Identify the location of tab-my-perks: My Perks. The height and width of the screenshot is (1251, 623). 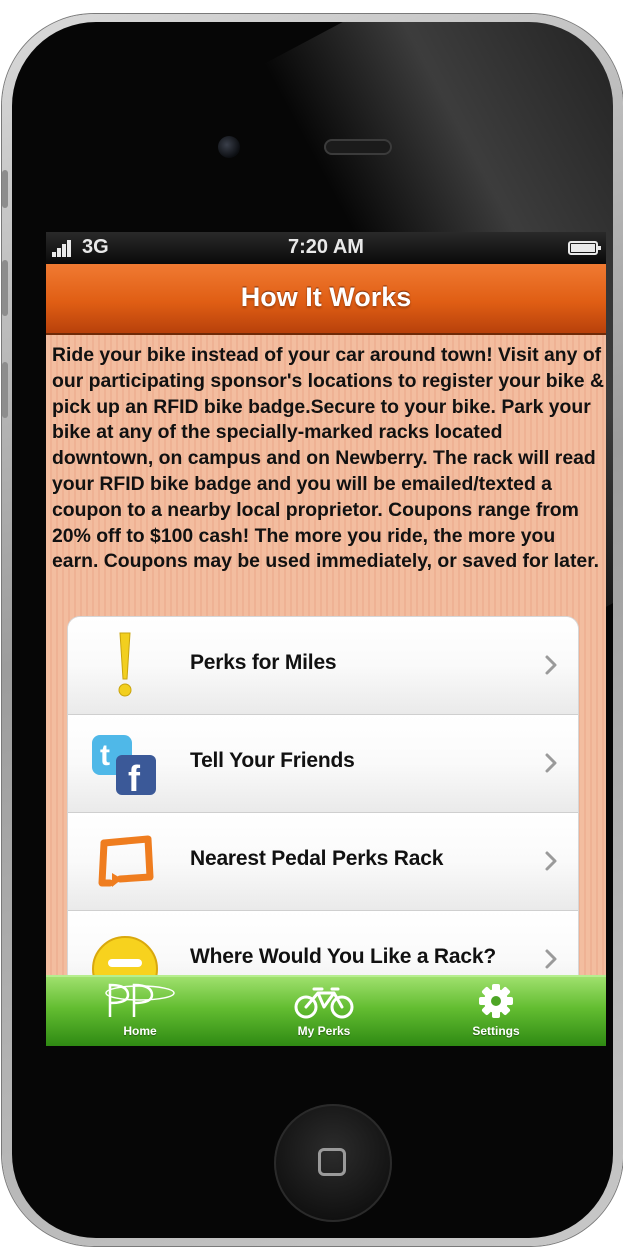
(324, 1011).